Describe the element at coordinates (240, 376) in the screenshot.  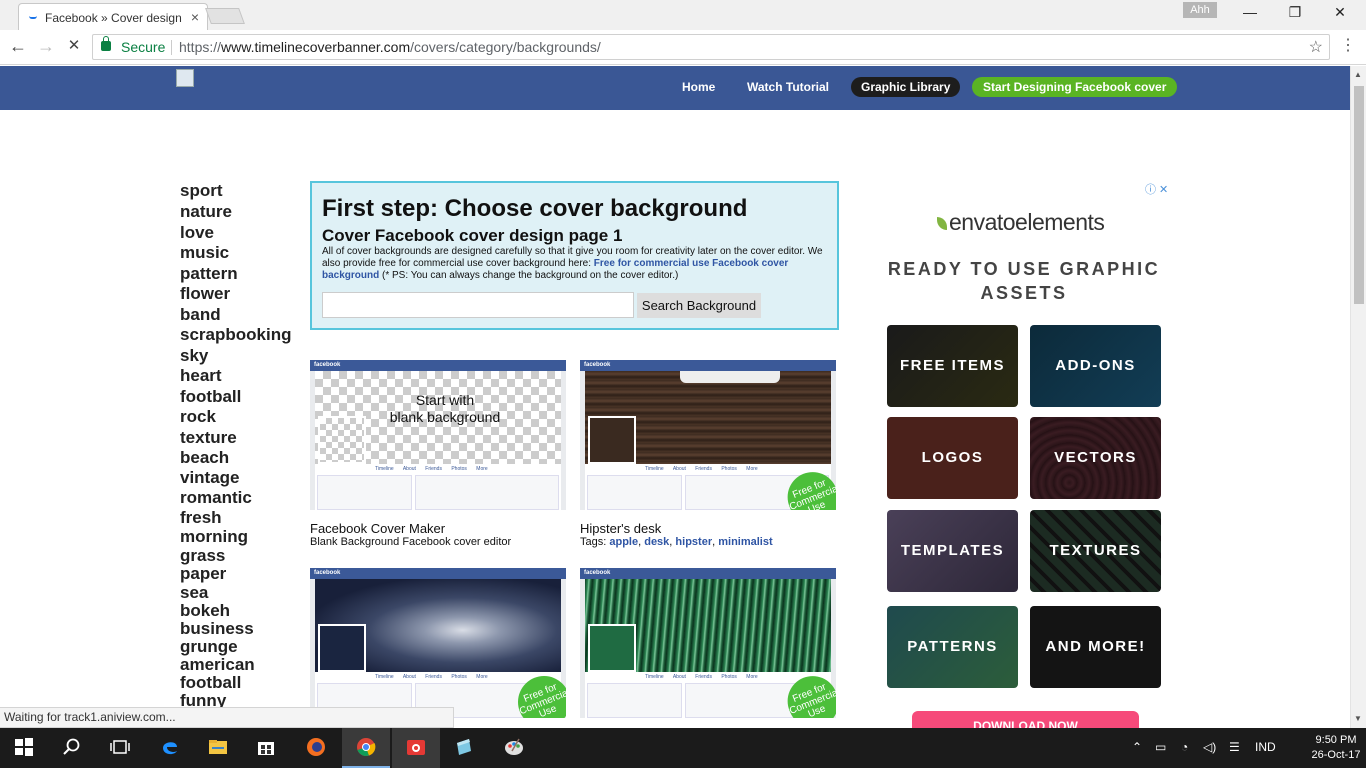
I see `category-link: heart` at that location.